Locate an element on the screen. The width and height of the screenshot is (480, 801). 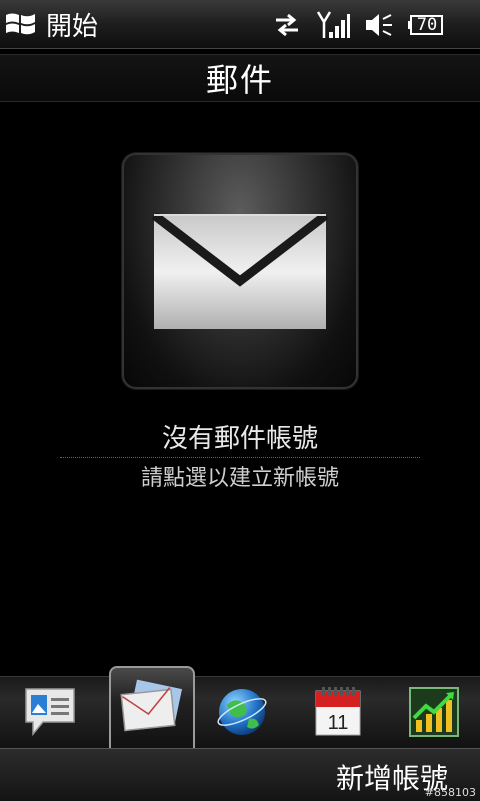
envelope-icon is located at coordinates (240, 271).